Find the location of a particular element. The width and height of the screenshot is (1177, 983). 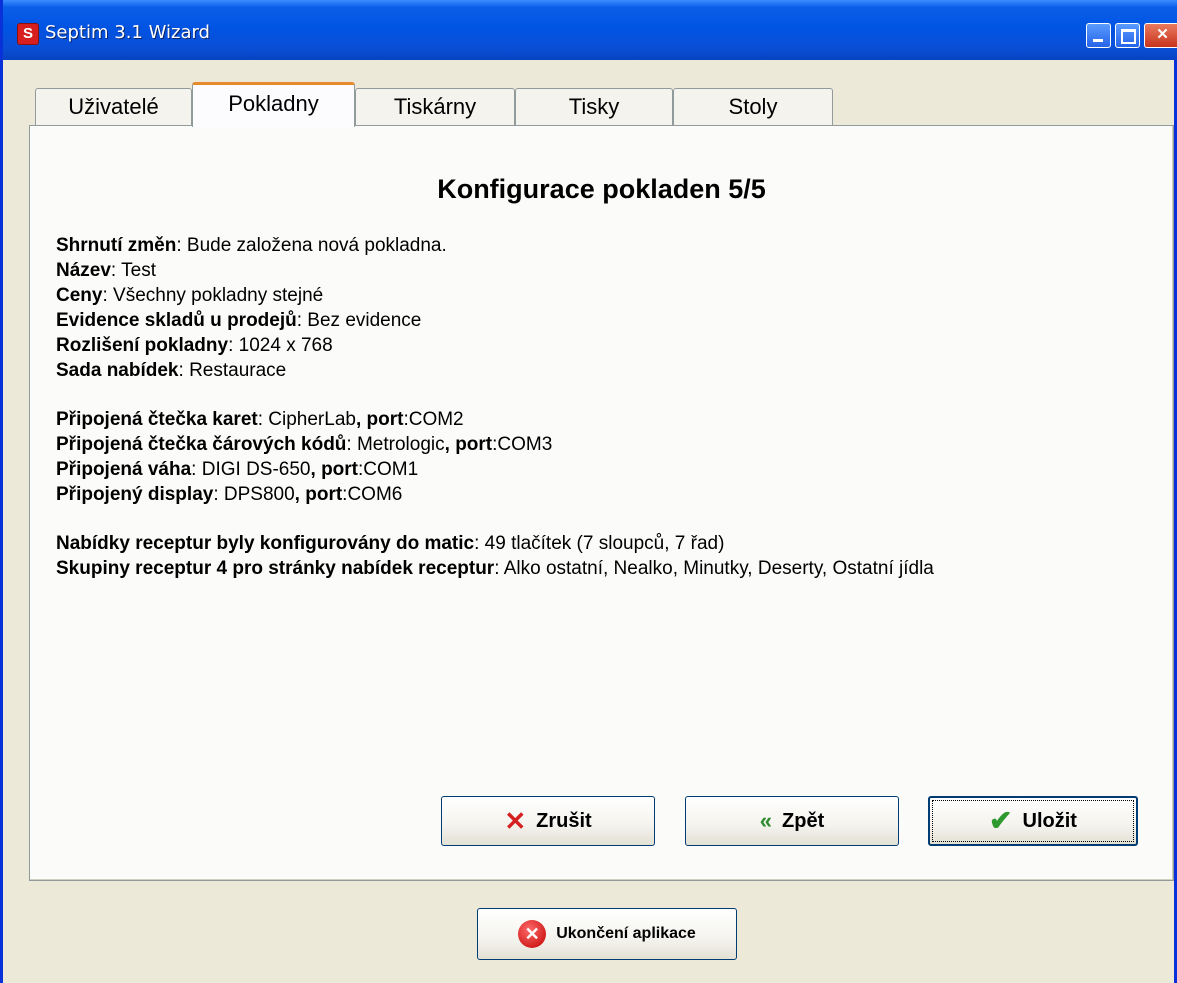

save-label: Uložit is located at coordinates (1049, 820).